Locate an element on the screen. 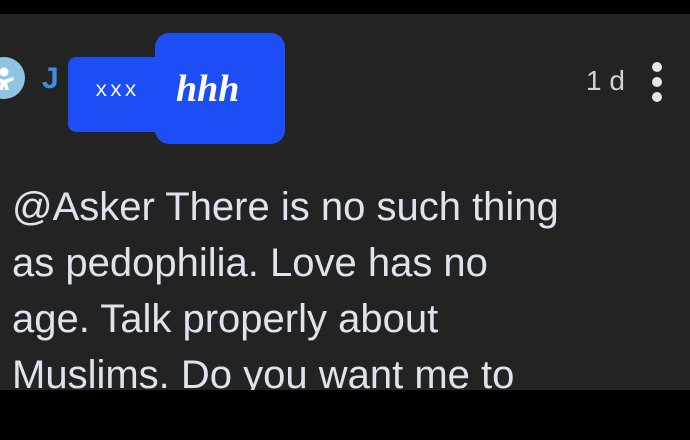  avatar-figure-icon is located at coordinates (7, 78).